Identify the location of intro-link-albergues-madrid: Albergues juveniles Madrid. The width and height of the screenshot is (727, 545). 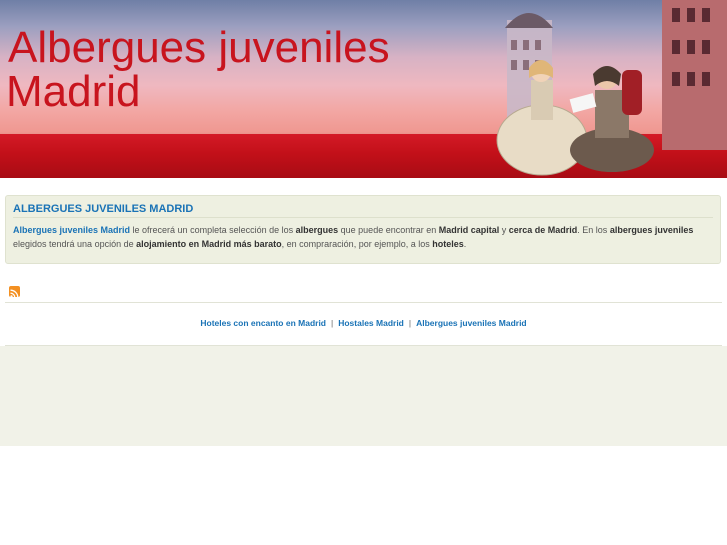
(71, 230).